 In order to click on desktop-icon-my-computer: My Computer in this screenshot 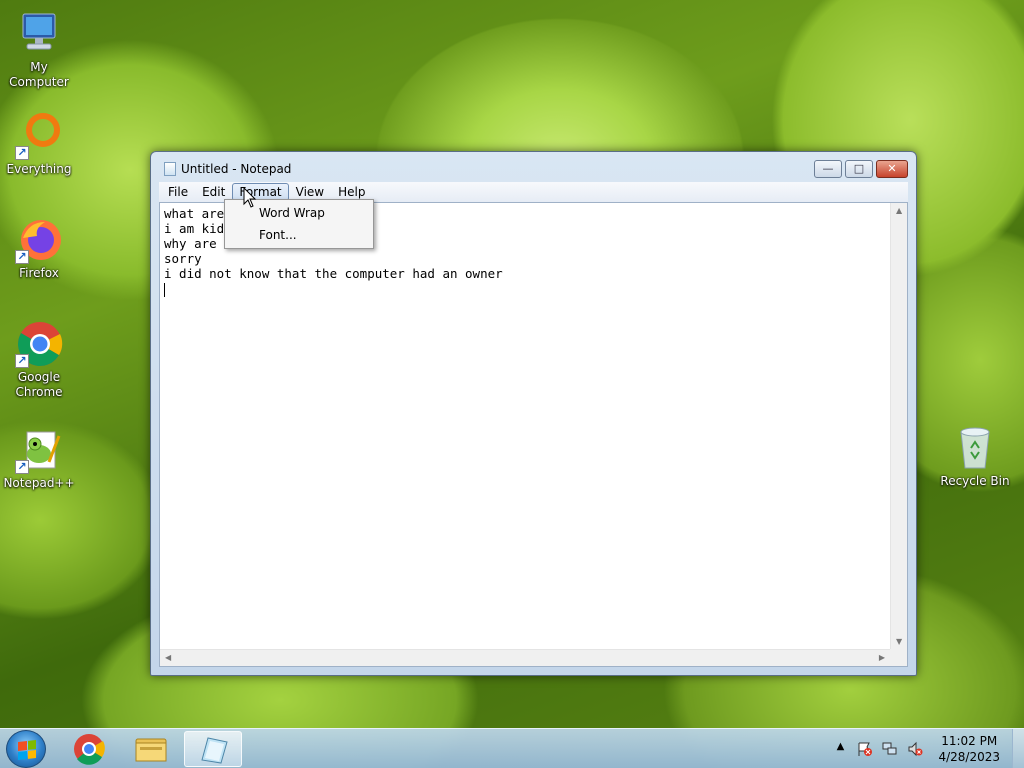, I will do `click(39, 50)`.